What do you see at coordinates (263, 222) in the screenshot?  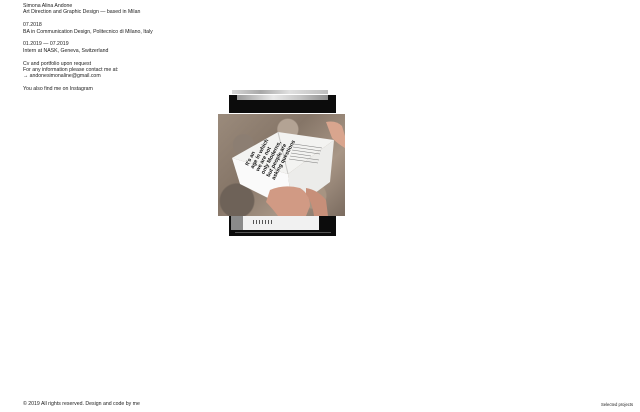 I see `binding-dots` at bounding box center [263, 222].